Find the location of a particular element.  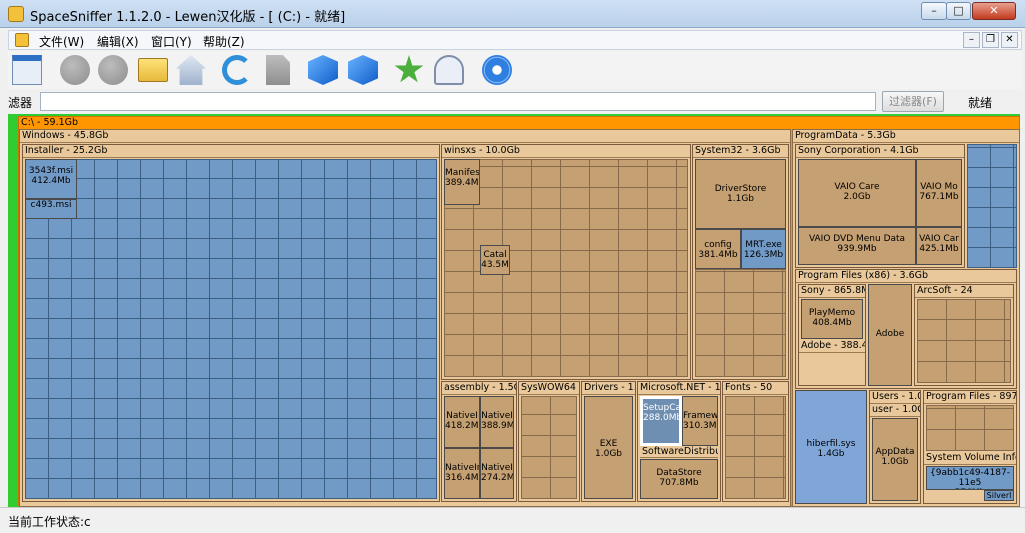

folder-winsxs-label: winsxs - 10.0Gb is located at coordinates (566, 151).